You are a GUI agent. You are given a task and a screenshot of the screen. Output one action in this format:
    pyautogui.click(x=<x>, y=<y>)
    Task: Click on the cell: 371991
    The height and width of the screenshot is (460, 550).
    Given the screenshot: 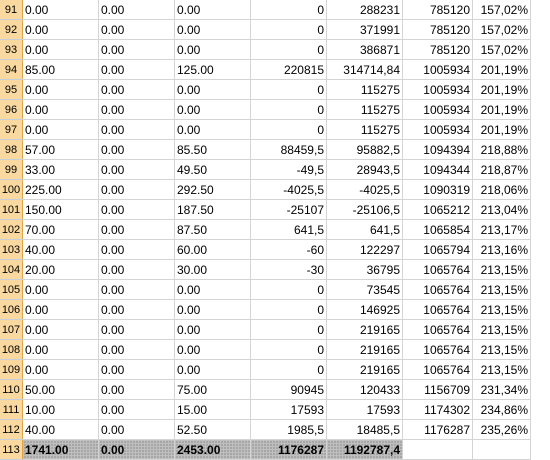 What is the action you would take?
    pyautogui.click(x=364, y=29)
    